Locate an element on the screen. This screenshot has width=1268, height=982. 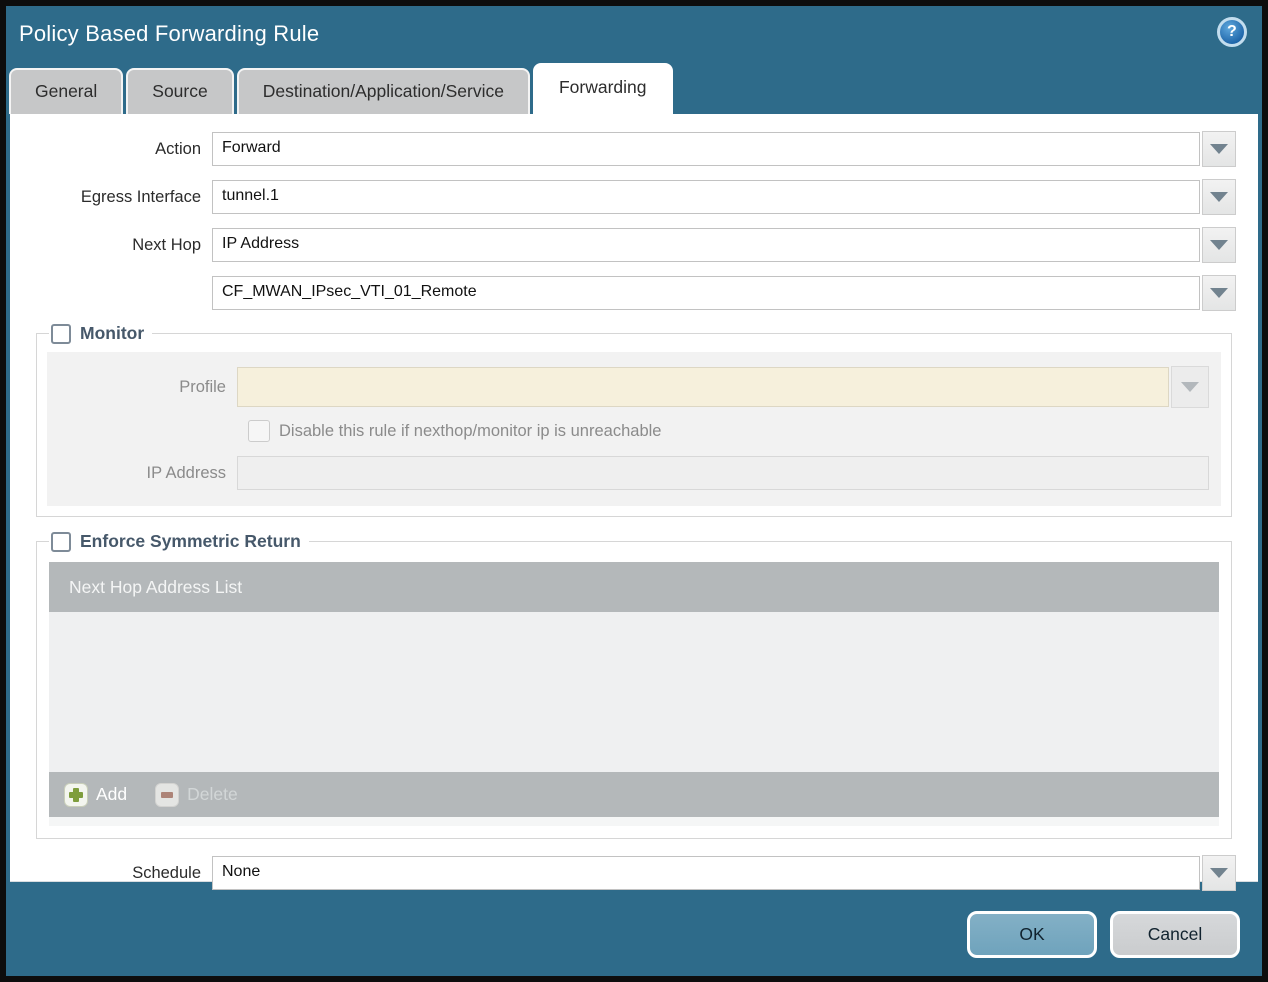
dialog-title: Policy Based Forwarding Rule is located at coordinates (169, 33).